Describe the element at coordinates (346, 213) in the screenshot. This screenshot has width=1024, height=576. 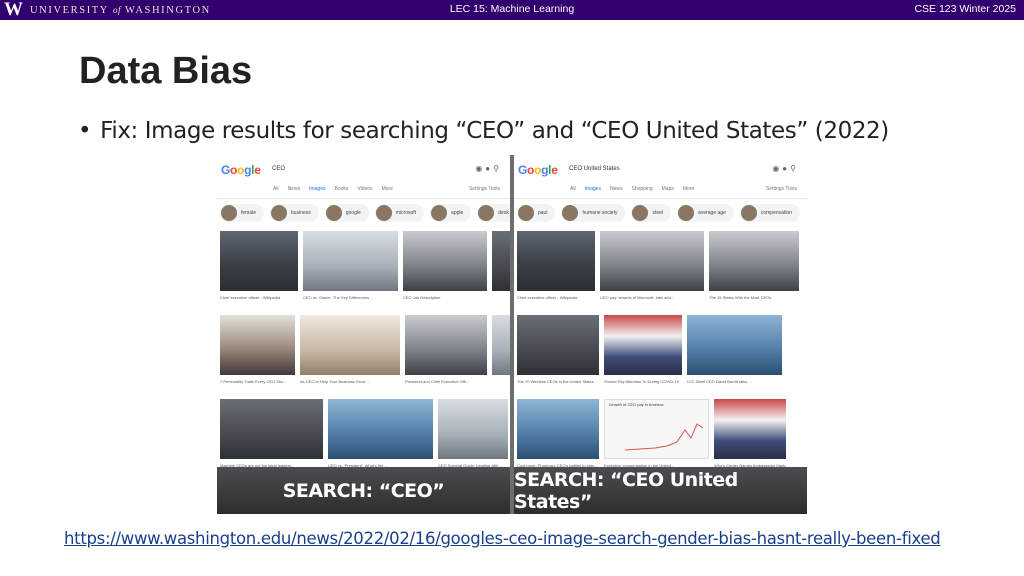
I see `chip: google` at that location.